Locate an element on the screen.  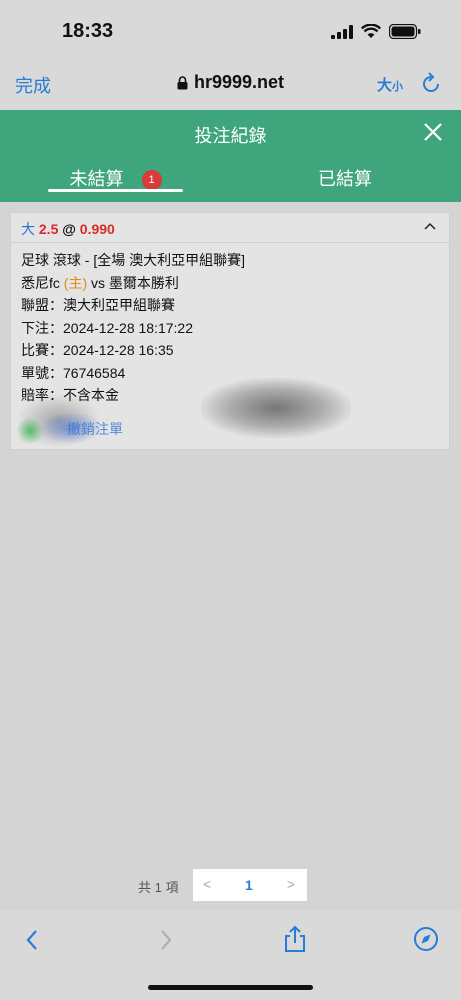
unsettled-count-badge: 1 is located at coordinates (151, 180).